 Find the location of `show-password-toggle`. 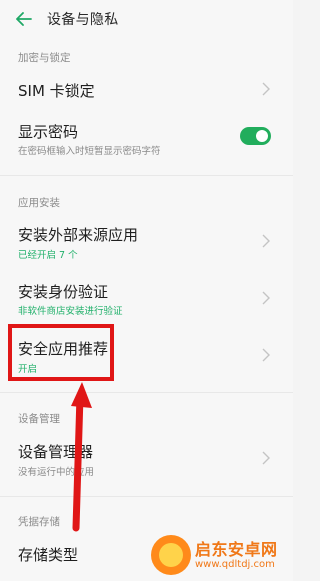

show-password-toggle is located at coordinates (255, 136).